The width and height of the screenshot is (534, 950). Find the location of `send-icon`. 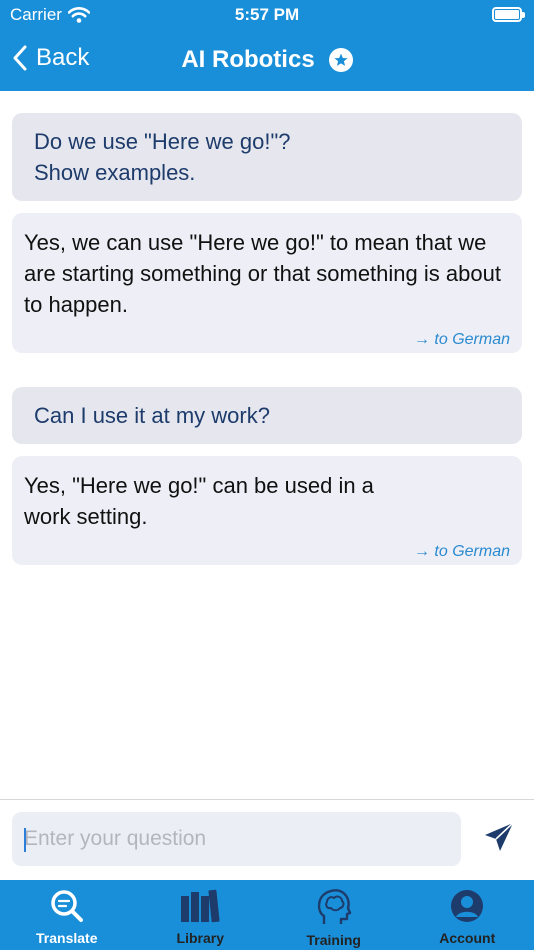

send-icon is located at coordinates (499, 836).